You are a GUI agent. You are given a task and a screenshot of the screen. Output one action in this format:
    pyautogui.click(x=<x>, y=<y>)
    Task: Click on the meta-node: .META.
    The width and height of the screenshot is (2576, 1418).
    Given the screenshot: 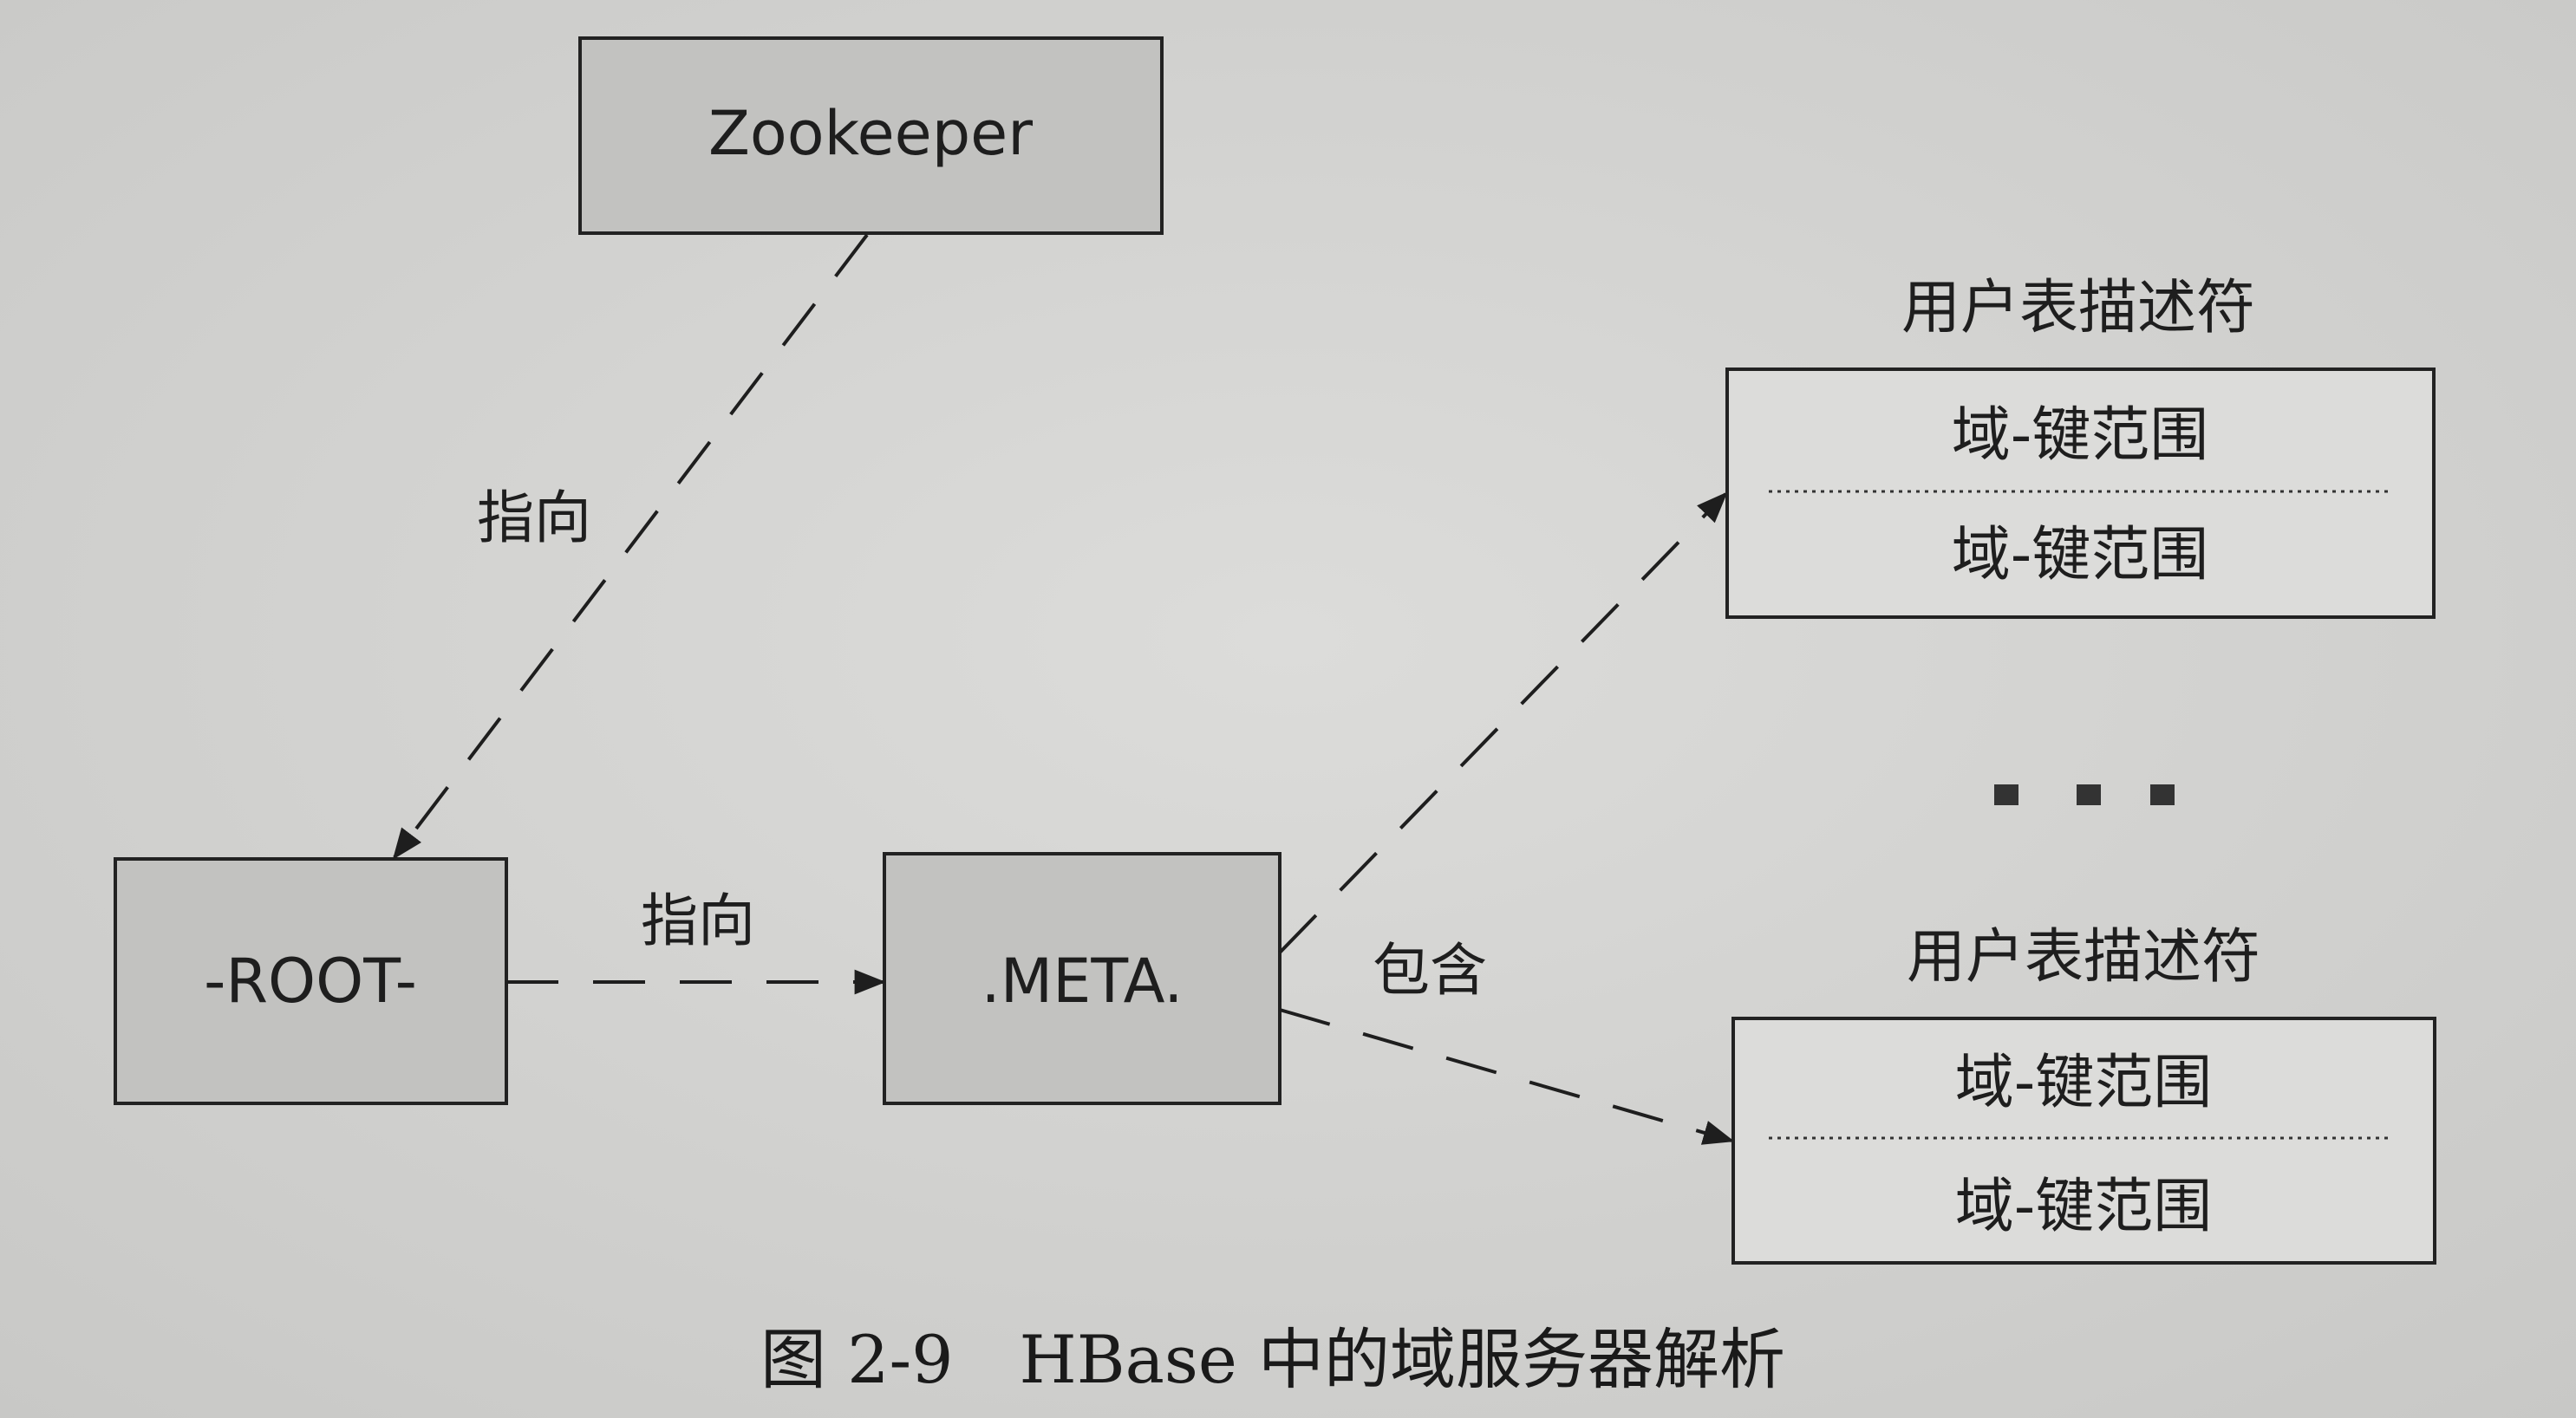 What is the action you would take?
    pyautogui.click(x=1082, y=978)
    